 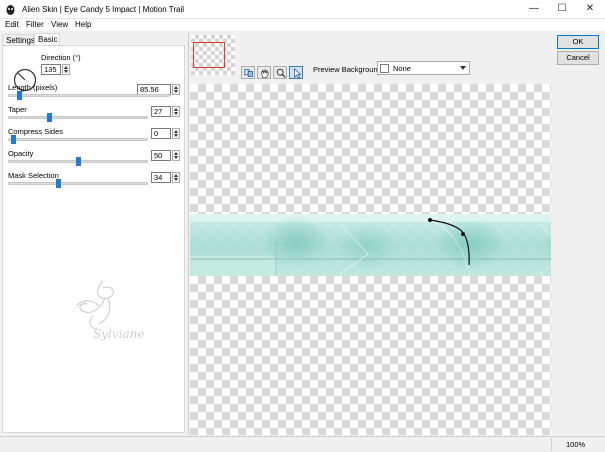 I want to click on taper-slider-track, so click(x=78, y=117).